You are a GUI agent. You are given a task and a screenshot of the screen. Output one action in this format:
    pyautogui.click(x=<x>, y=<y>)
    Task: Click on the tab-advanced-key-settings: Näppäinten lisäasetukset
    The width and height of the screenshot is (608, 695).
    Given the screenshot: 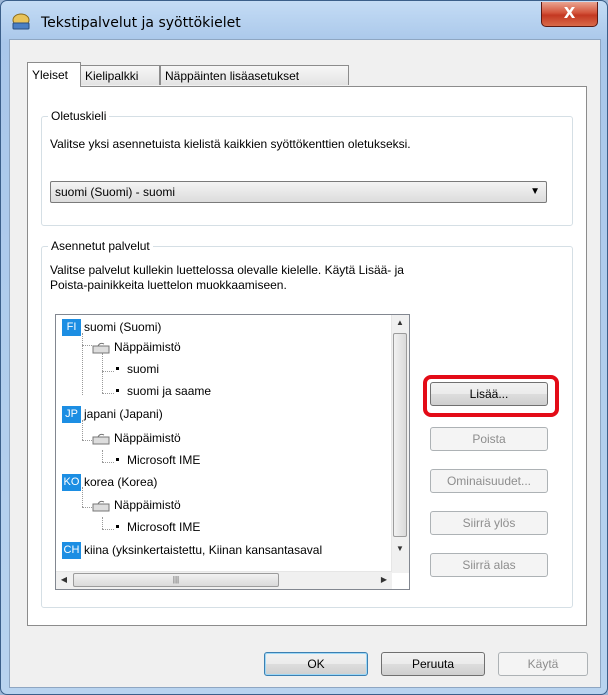 What is the action you would take?
    pyautogui.click(x=254, y=75)
    